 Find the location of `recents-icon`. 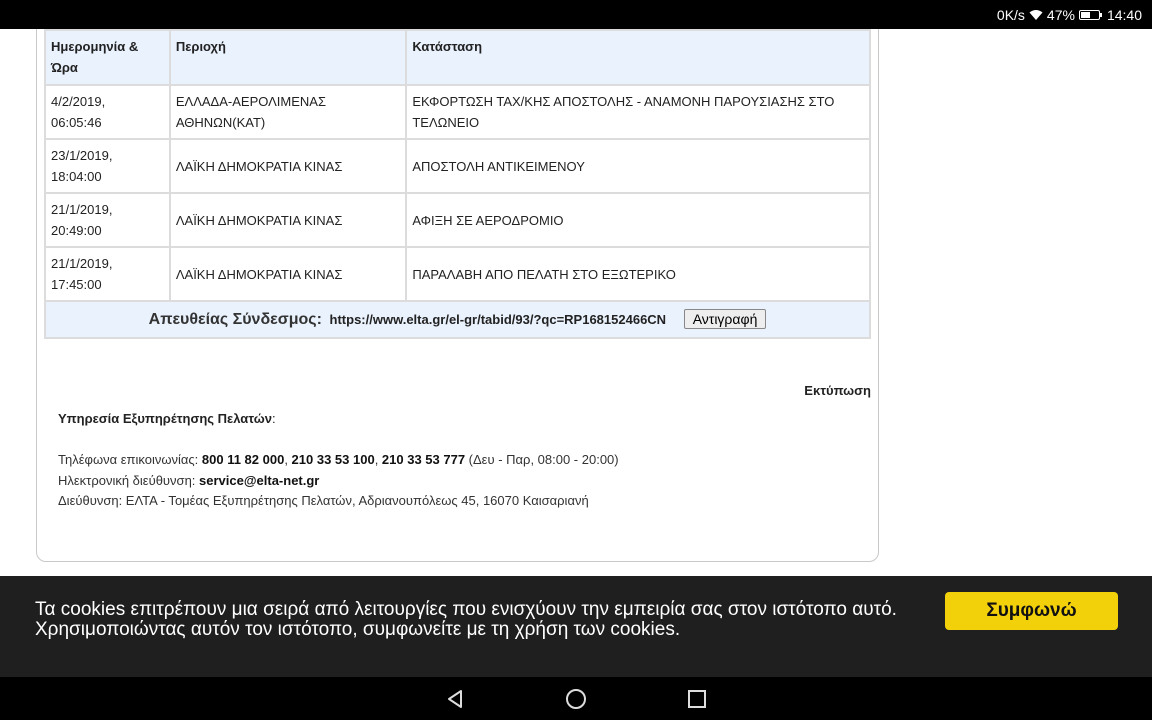

recents-icon is located at coordinates (697, 699).